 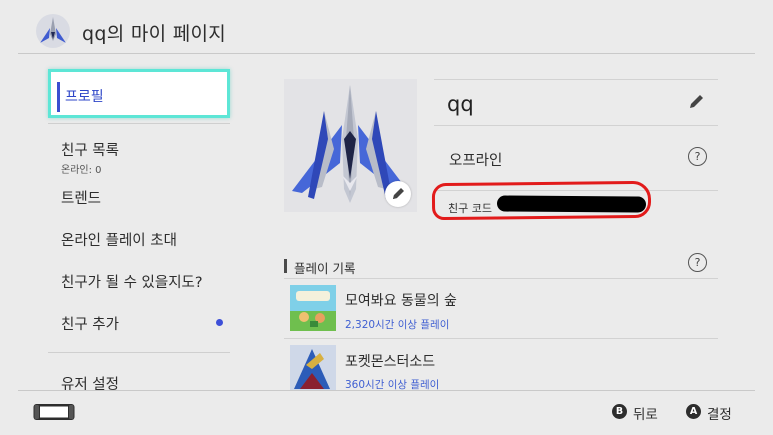 I want to click on footer-divider, so click(x=386, y=390).